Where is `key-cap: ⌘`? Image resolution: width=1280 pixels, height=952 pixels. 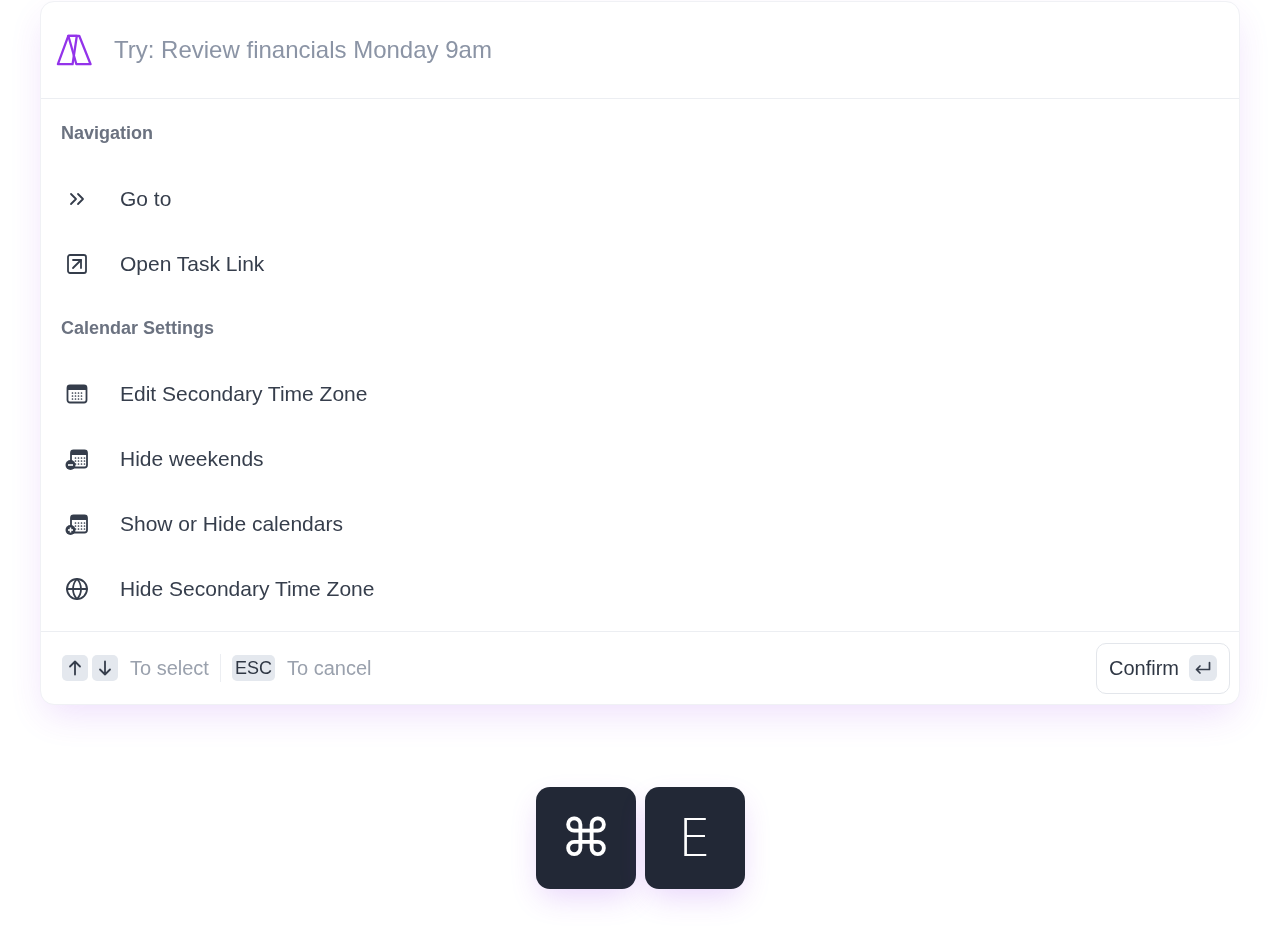
key-cap: ⌘ is located at coordinates (585, 838).